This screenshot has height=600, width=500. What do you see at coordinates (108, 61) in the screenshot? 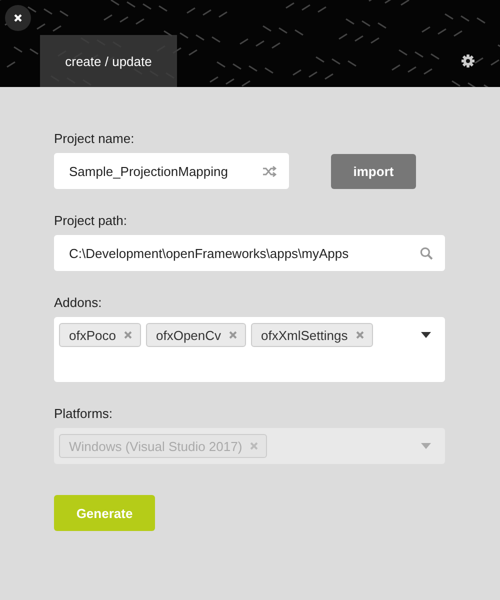
I see `tab: create / update` at bounding box center [108, 61].